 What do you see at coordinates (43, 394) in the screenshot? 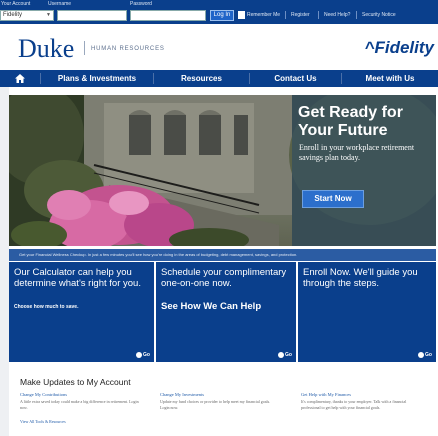
I see `change-contributions-link: Change My Contributions` at bounding box center [43, 394].